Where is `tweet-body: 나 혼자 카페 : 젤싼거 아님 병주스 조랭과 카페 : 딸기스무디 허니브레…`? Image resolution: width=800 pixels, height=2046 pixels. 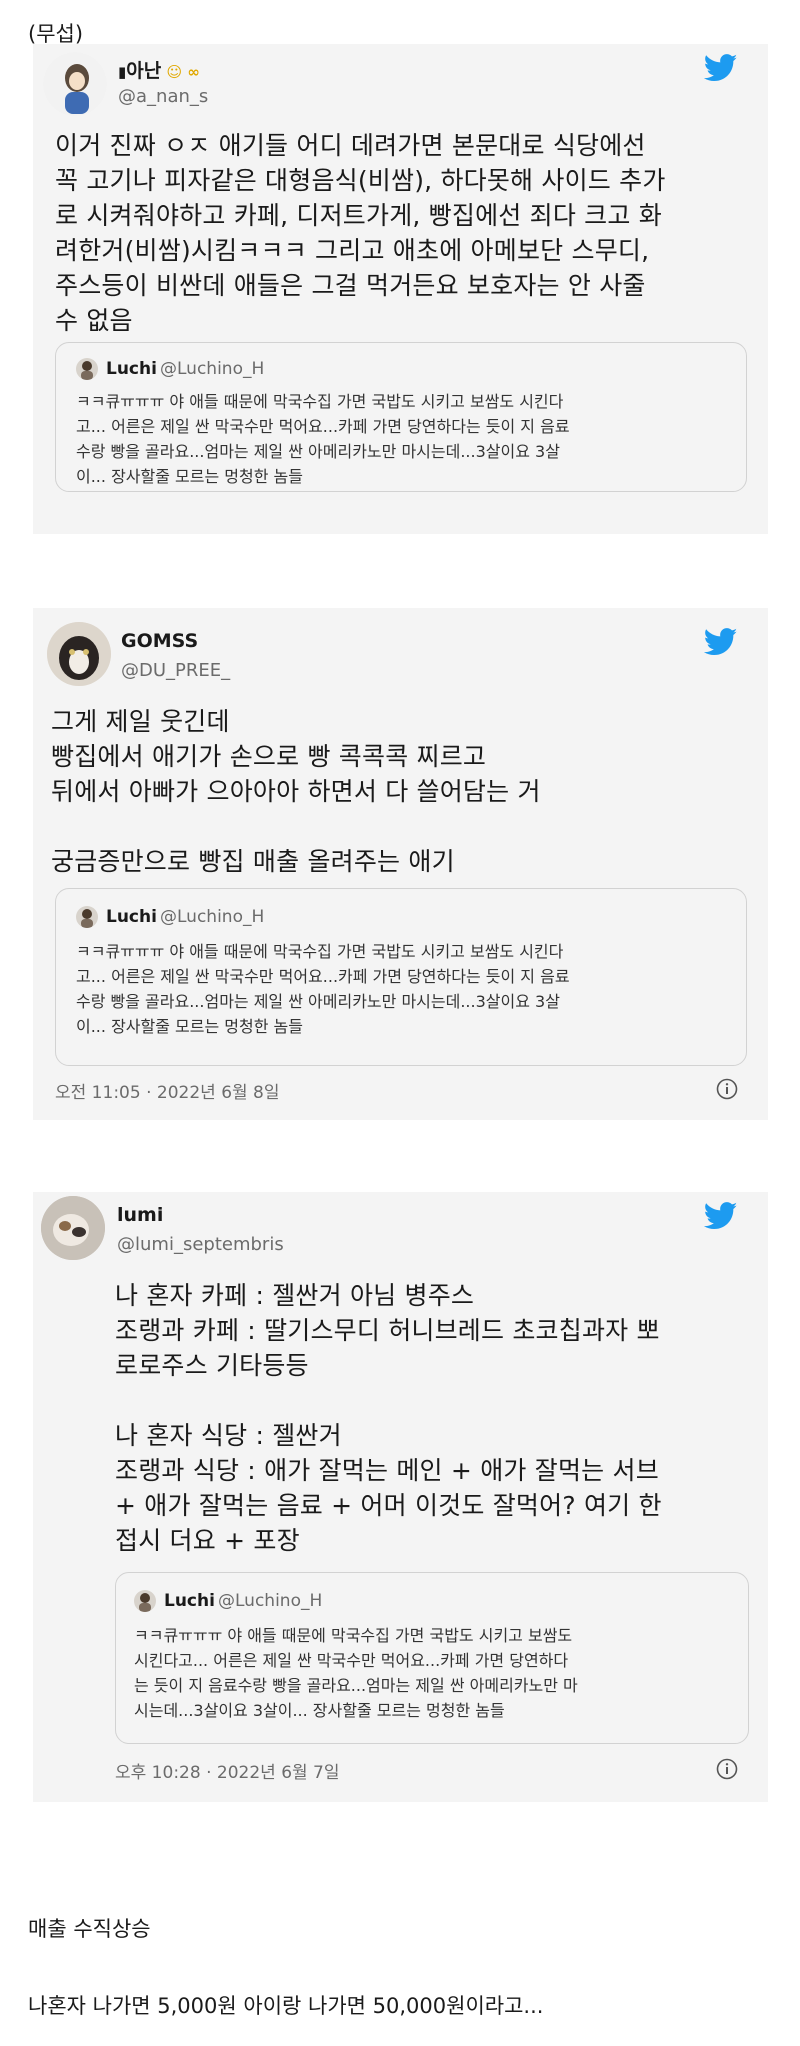 tweet-body: 나 혼자 카페 : 젤싼거 아님 병주스 조랭과 카페 : 딸기스무디 허니브레… is located at coordinates (388, 1418).